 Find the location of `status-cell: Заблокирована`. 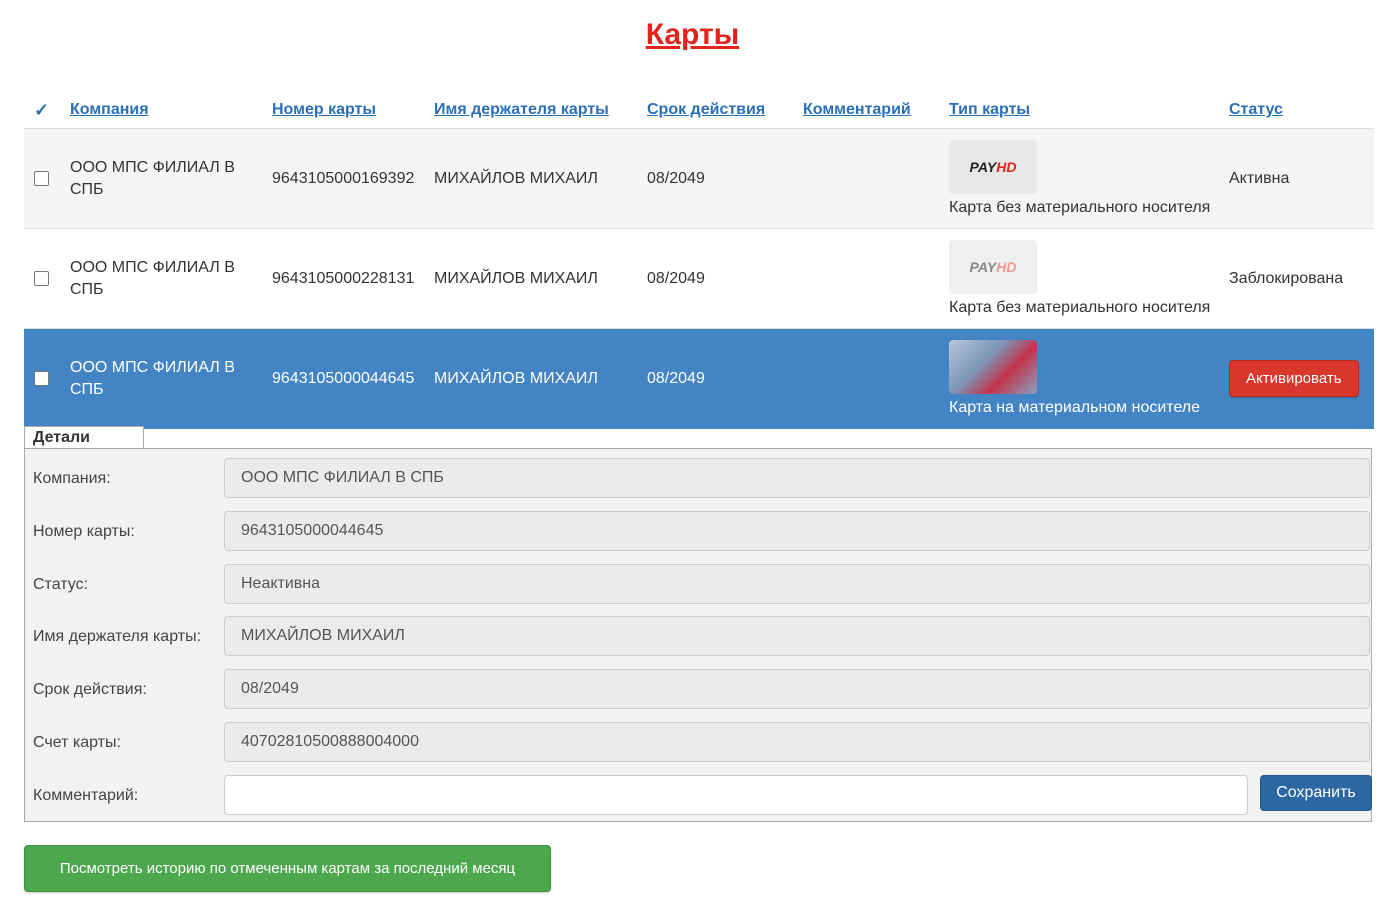

status-cell: Заблокирована is located at coordinates (1301, 278).